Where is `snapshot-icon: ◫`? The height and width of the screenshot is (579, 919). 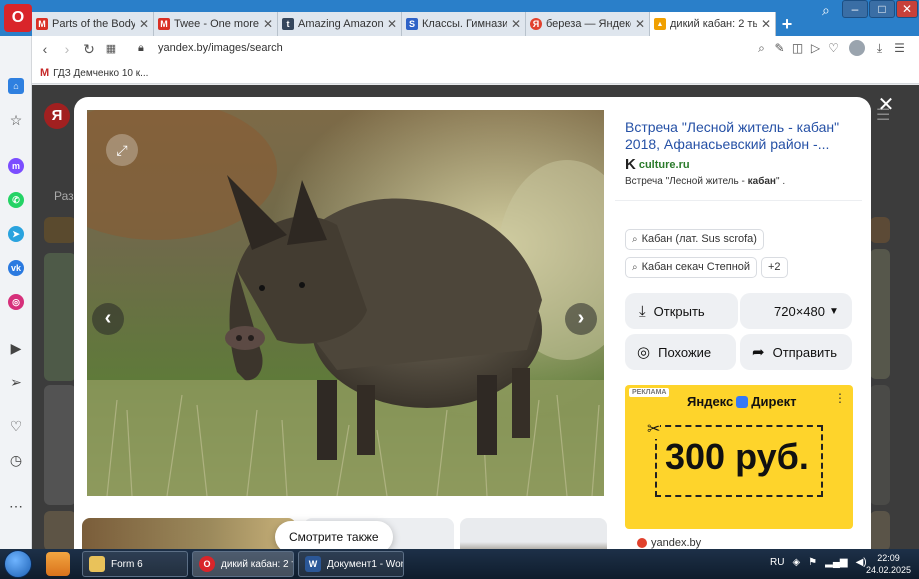 snapshot-icon: ◫ is located at coordinates (797, 48).